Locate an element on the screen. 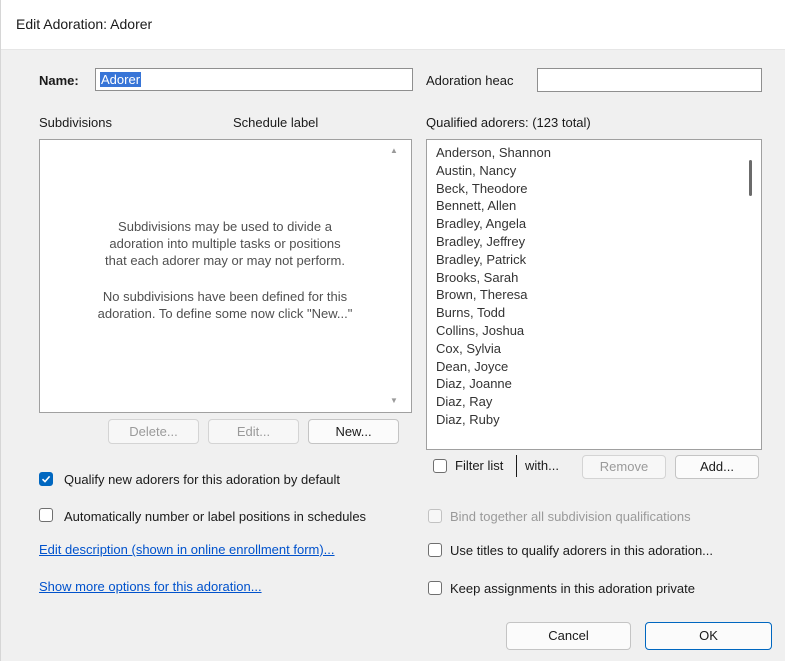  list-item: Burns, Todd is located at coordinates (470, 312).